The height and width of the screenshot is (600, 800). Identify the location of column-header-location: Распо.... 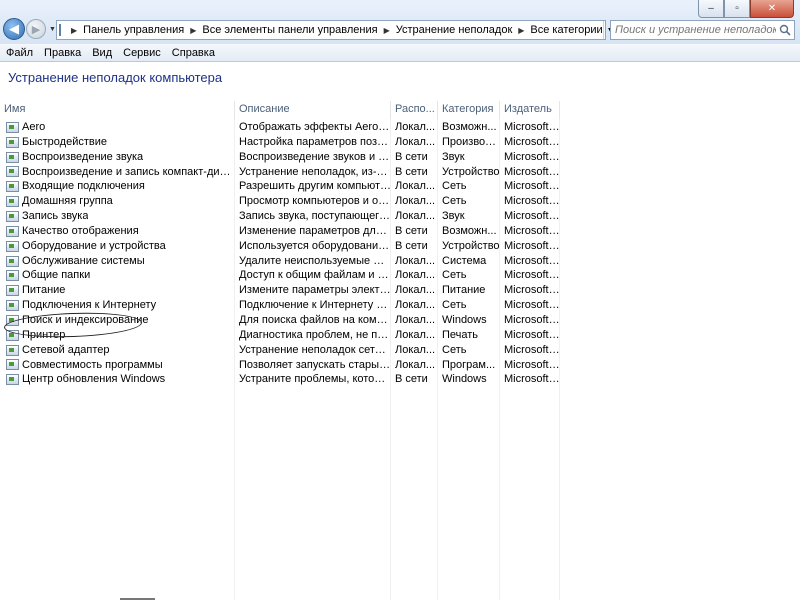
(414, 110).